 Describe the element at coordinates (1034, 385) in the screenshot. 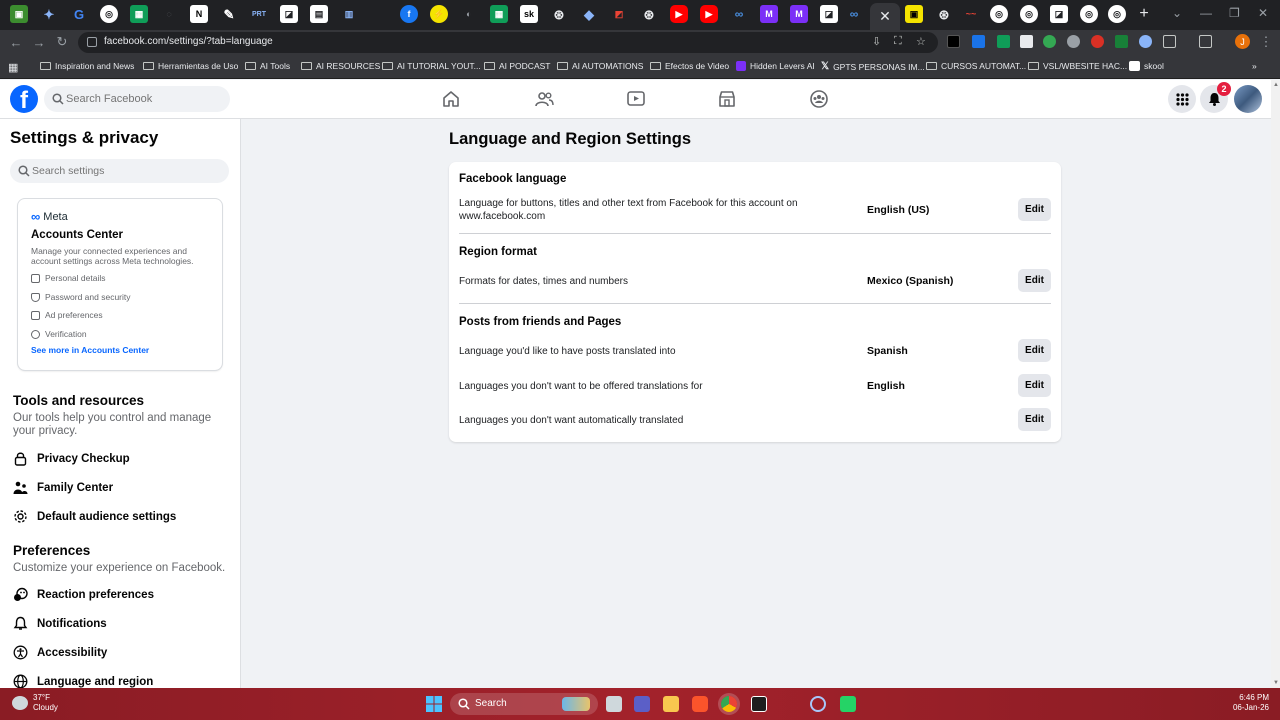

I see `edit-no-offer-translations-button: Edit` at that location.